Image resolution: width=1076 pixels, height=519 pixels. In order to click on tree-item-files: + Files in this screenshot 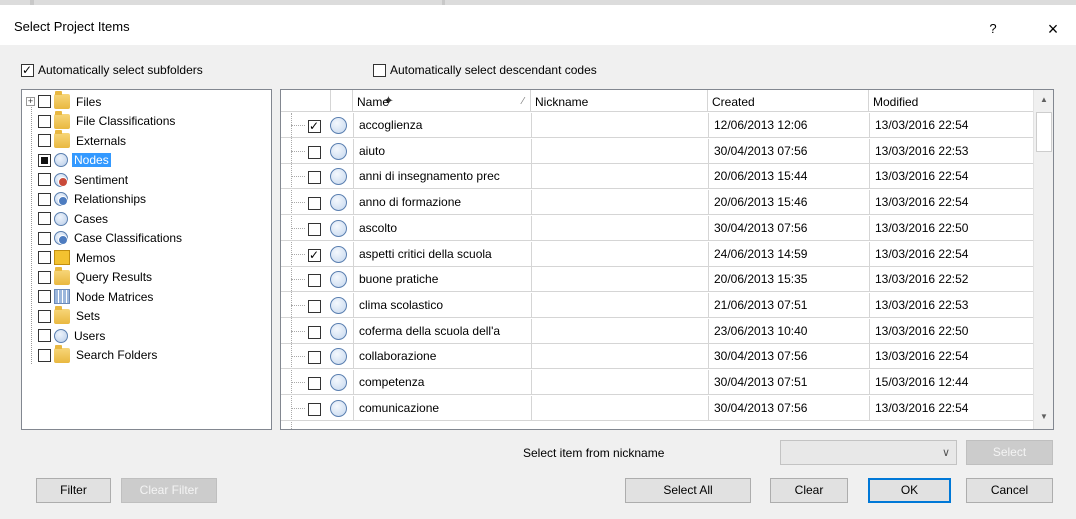, I will do `click(64, 101)`.